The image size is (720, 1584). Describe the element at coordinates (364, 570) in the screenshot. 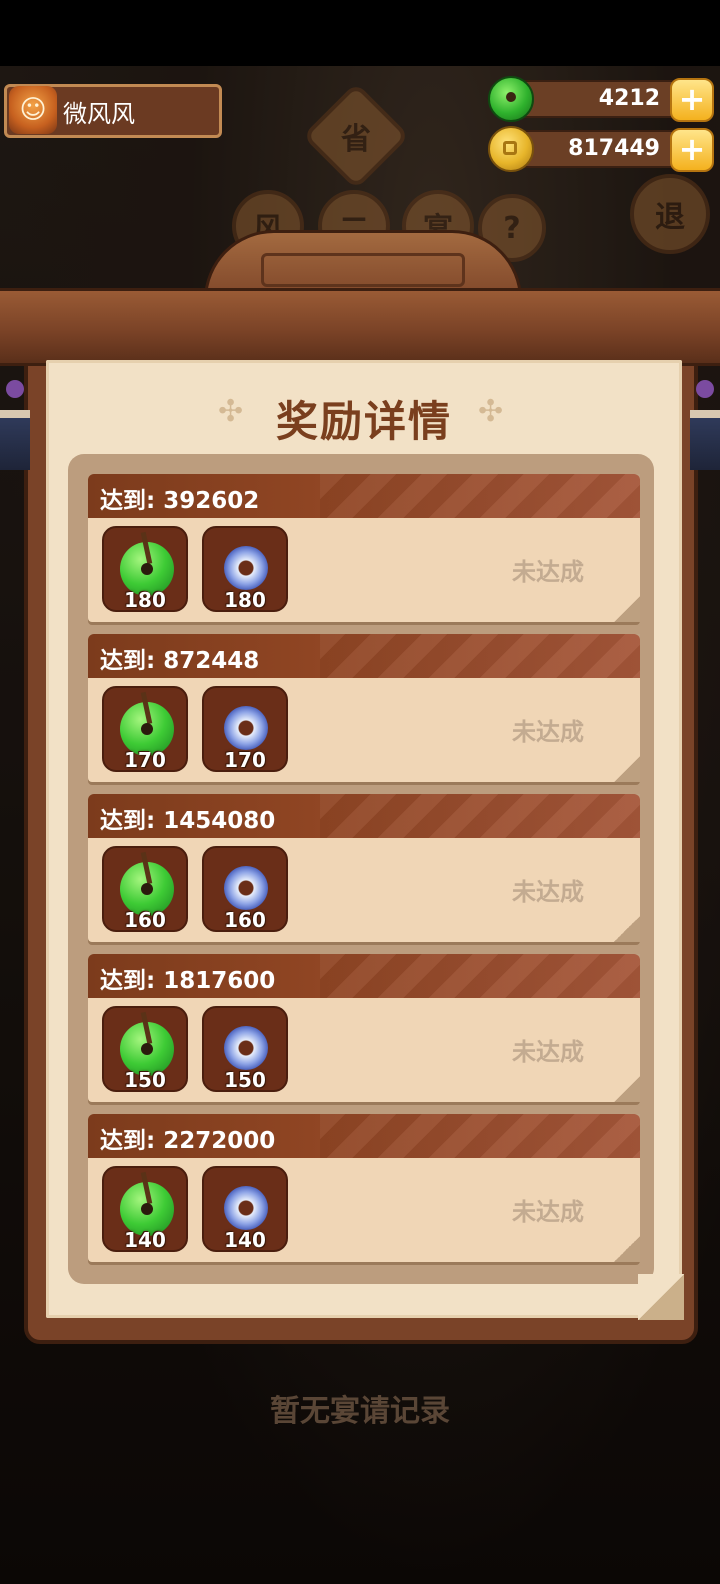

I see `reward-row-body: 180 180 未达成` at that location.